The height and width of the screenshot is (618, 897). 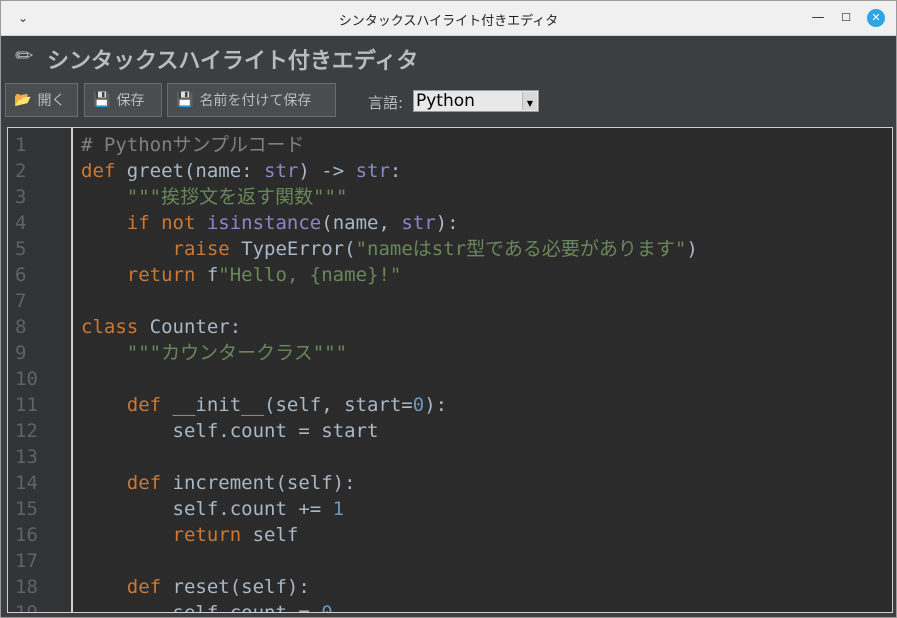 I want to click on code-line: return f"Hello, {name}!", so click(x=241, y=275).